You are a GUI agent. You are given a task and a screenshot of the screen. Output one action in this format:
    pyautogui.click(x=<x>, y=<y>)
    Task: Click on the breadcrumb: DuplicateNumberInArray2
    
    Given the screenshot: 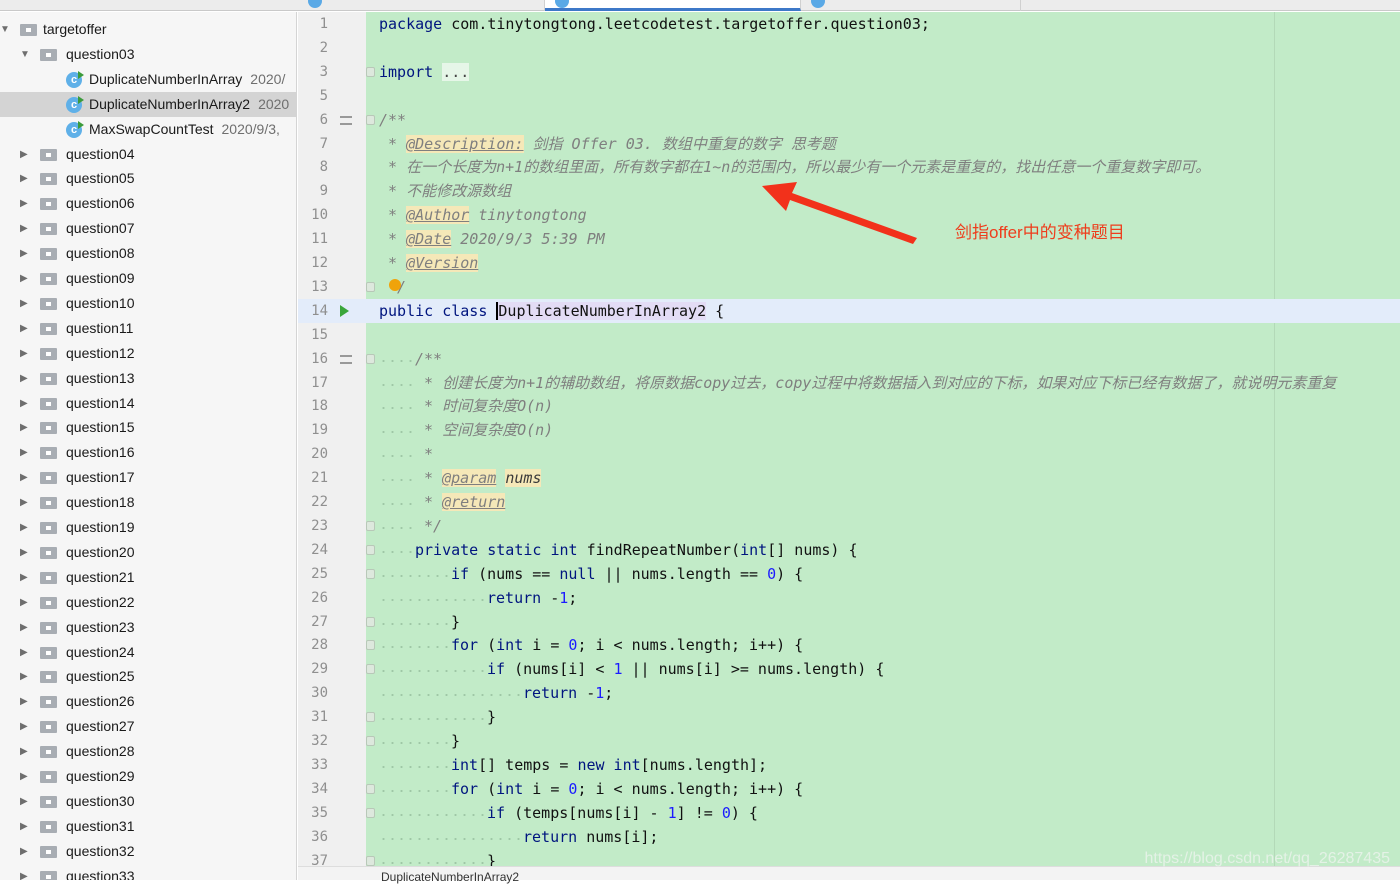 What is the action you would take?
    pyautogui.click(x=450, y=877)
    